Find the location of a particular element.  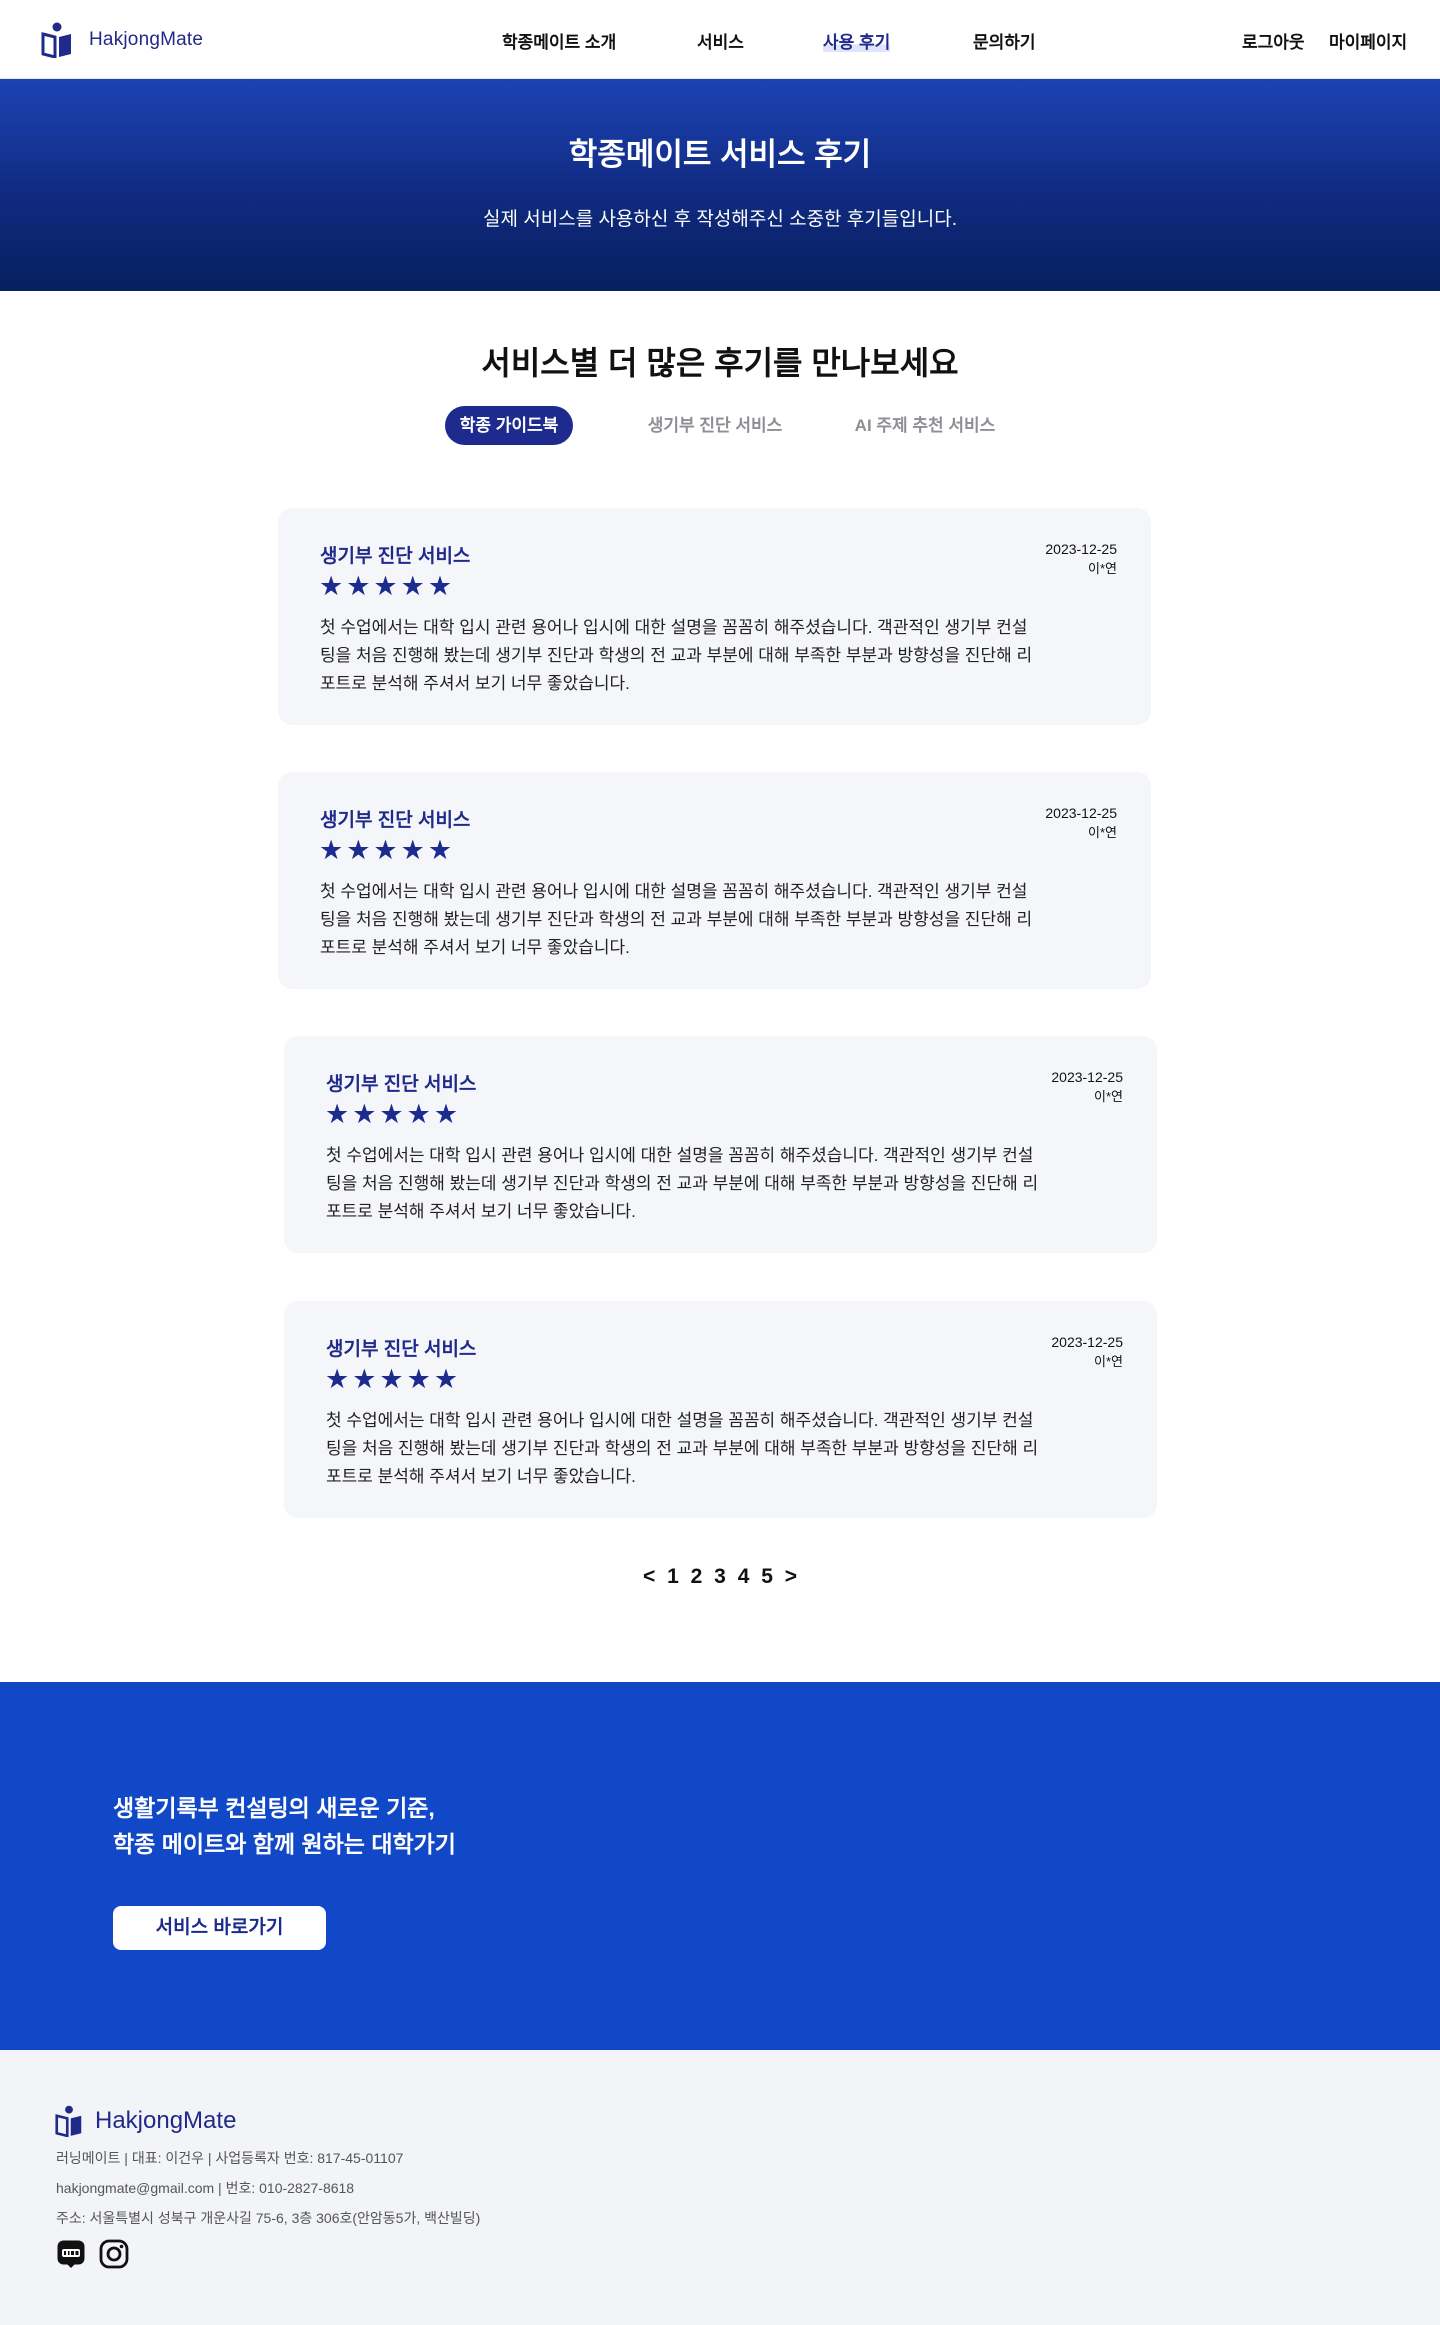

service-tabs: 학종 가이드북 생기부 진단 서비스 AI 주제 추천 서비스 is located at coordinates (720, 426).